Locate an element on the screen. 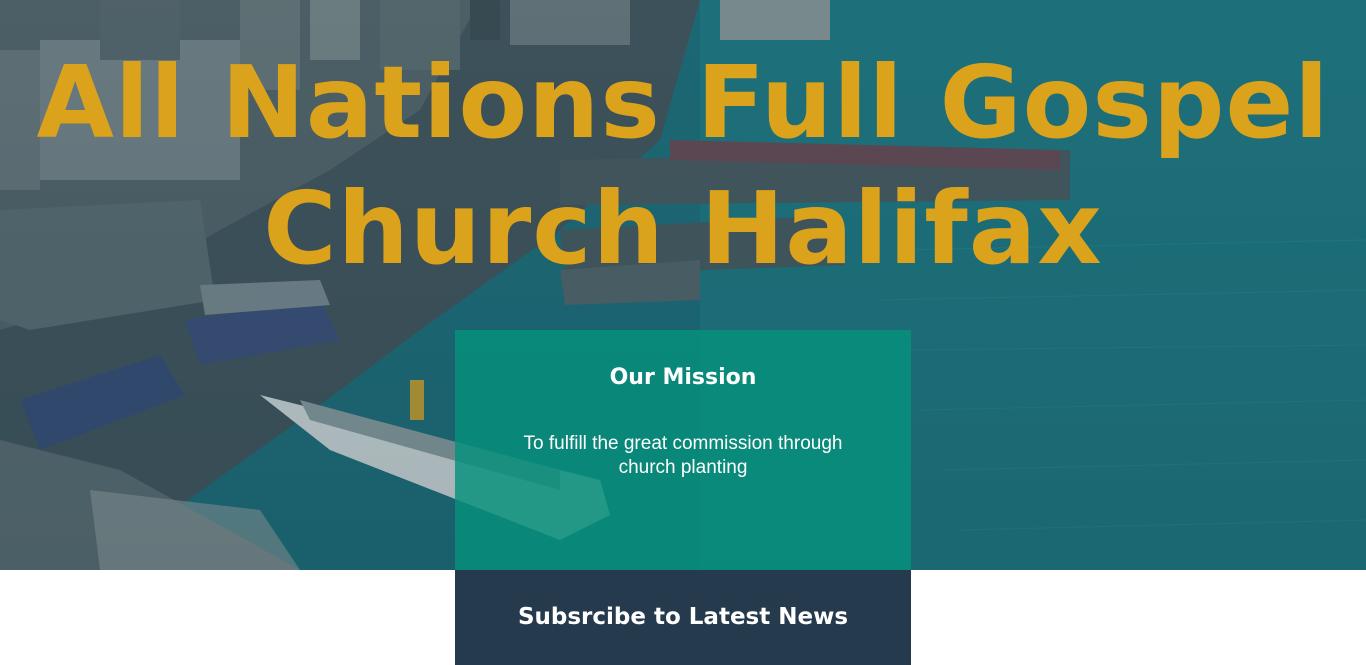 The height and width of the screenshot is (665, 1366). subscribe-card: Subsrcibe to Latest News is located at coordinates (683, 617).